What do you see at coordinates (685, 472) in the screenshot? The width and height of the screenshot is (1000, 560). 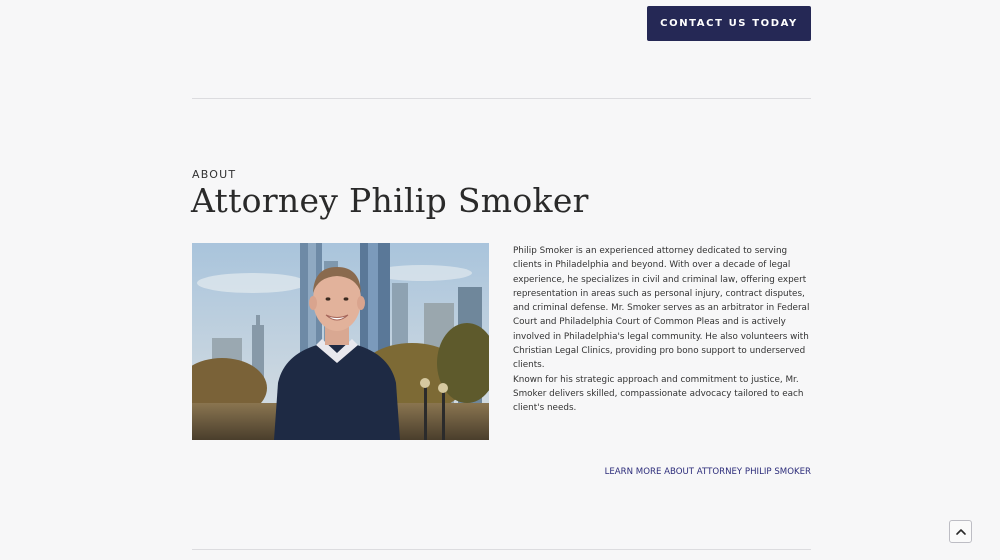 I see `learn-more-link: LEARN MORE ABOUT ATTORNEY PHILIP SMOKER` at bounding box center [685, 472].